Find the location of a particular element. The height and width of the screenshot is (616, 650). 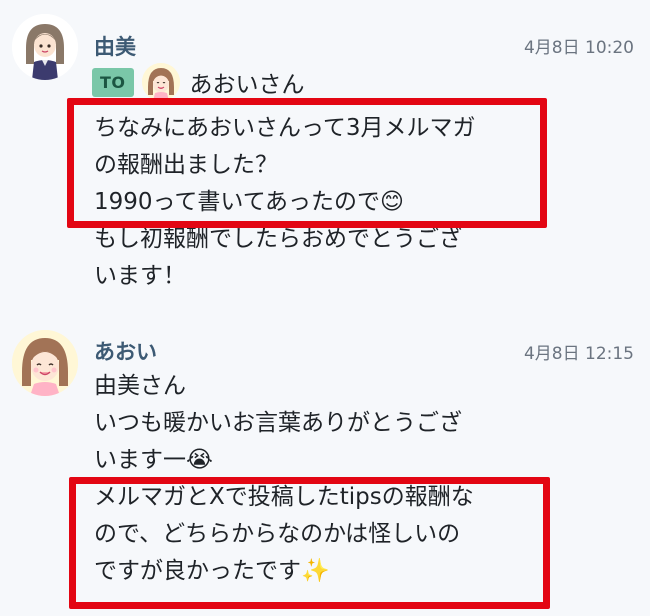

message-line: の報酬出ました？ is located at coordinates (186, 165).